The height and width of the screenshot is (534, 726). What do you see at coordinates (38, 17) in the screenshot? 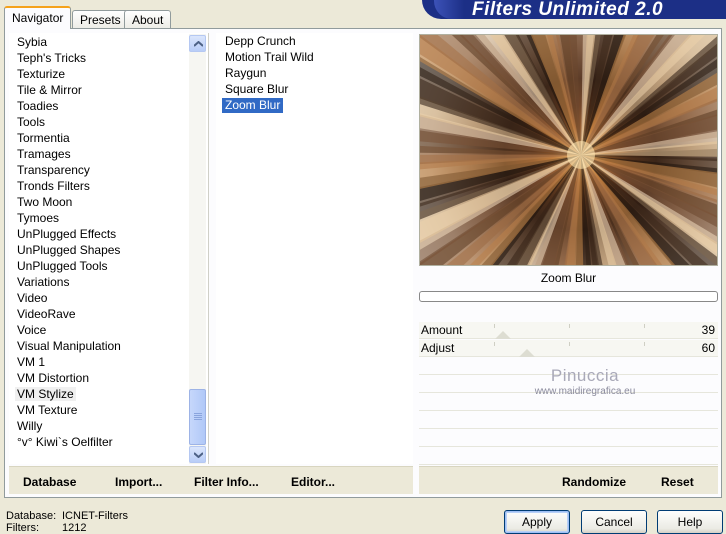
I see `tab-navigator: Navigator` at bounding box center [38, 17].